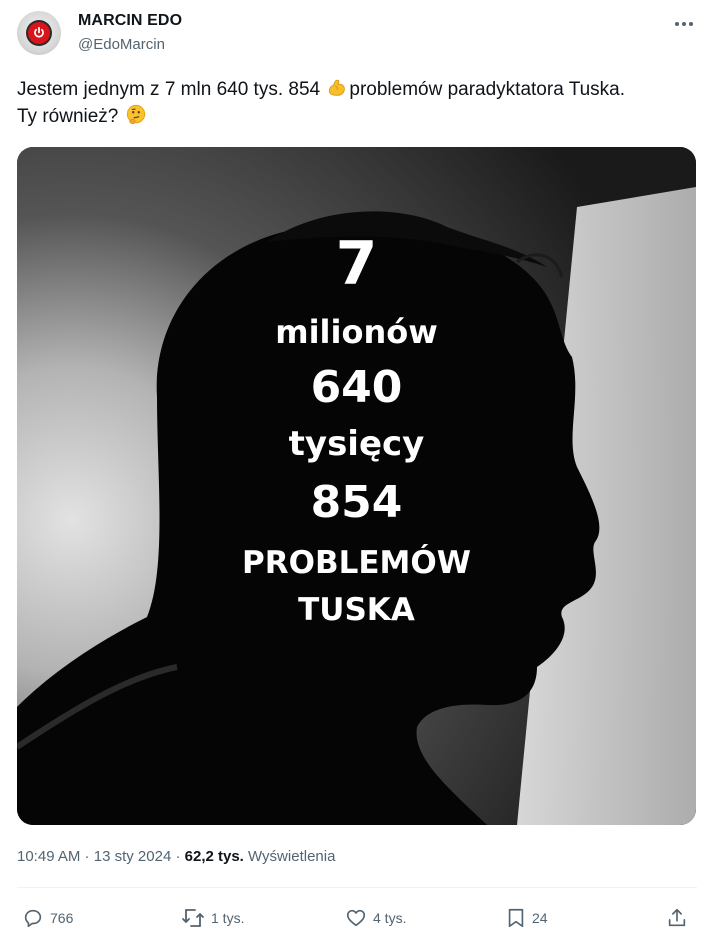 The image size is (714, 941). I want to click on flexed-biceps-icon, so click(337, 88).